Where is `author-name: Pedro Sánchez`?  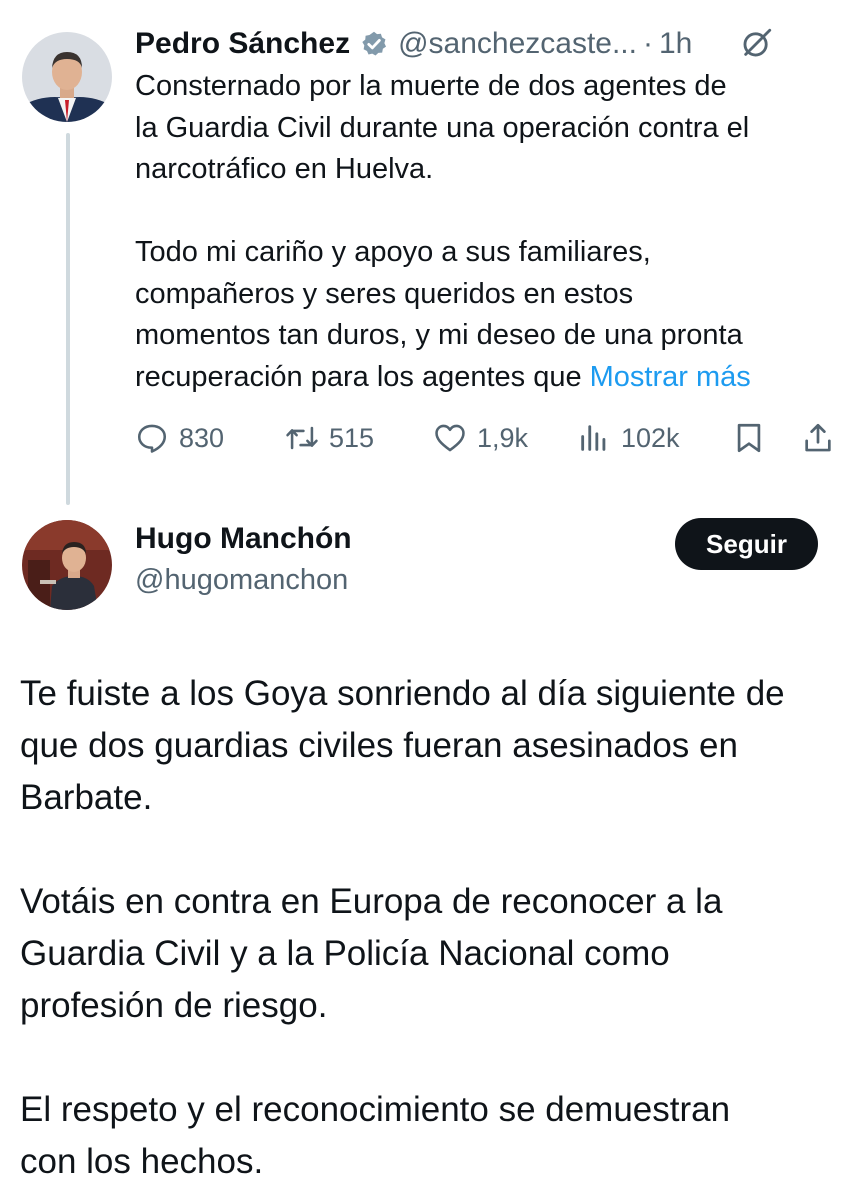
author-name: Pedro Sánchez is located at coordinates (242, 44).